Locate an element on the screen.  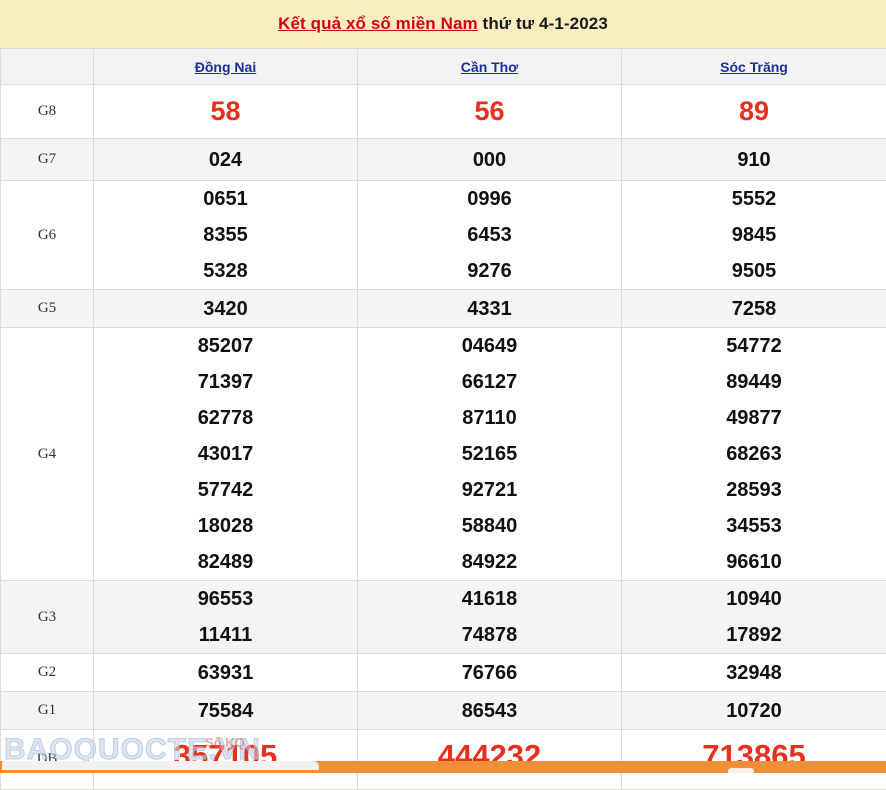
prize-cell-g6-col2: 555298459505 is located at coordinates (754, 235).